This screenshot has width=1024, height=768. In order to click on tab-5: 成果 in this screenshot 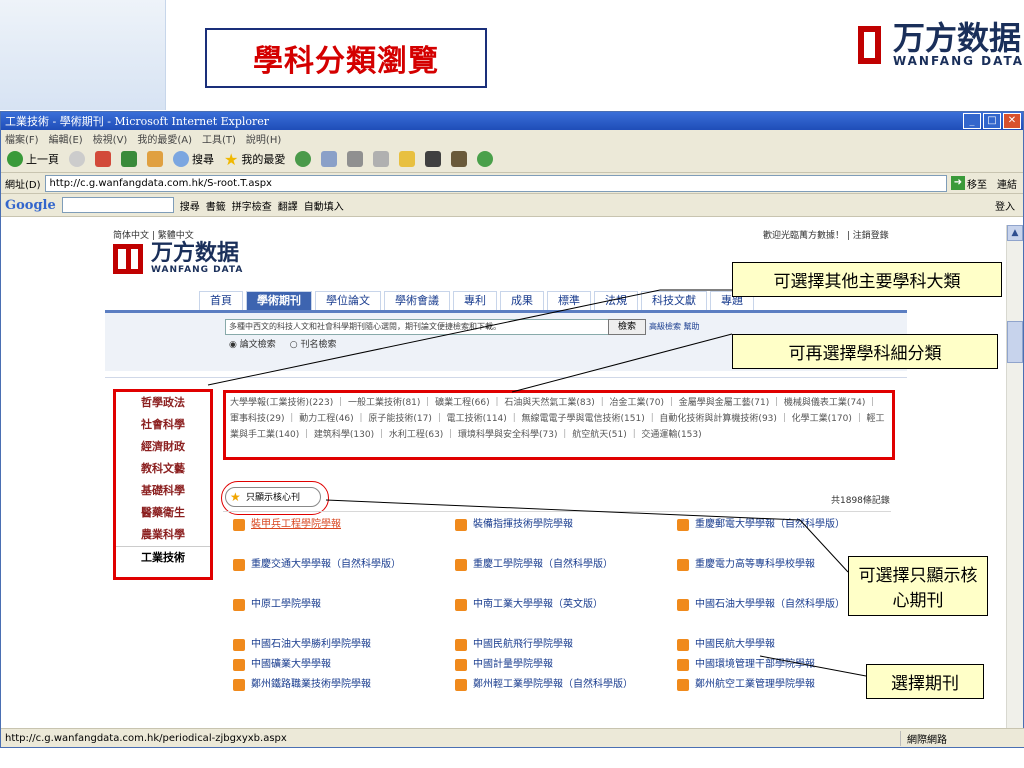, I will do `click(522, 301)`.